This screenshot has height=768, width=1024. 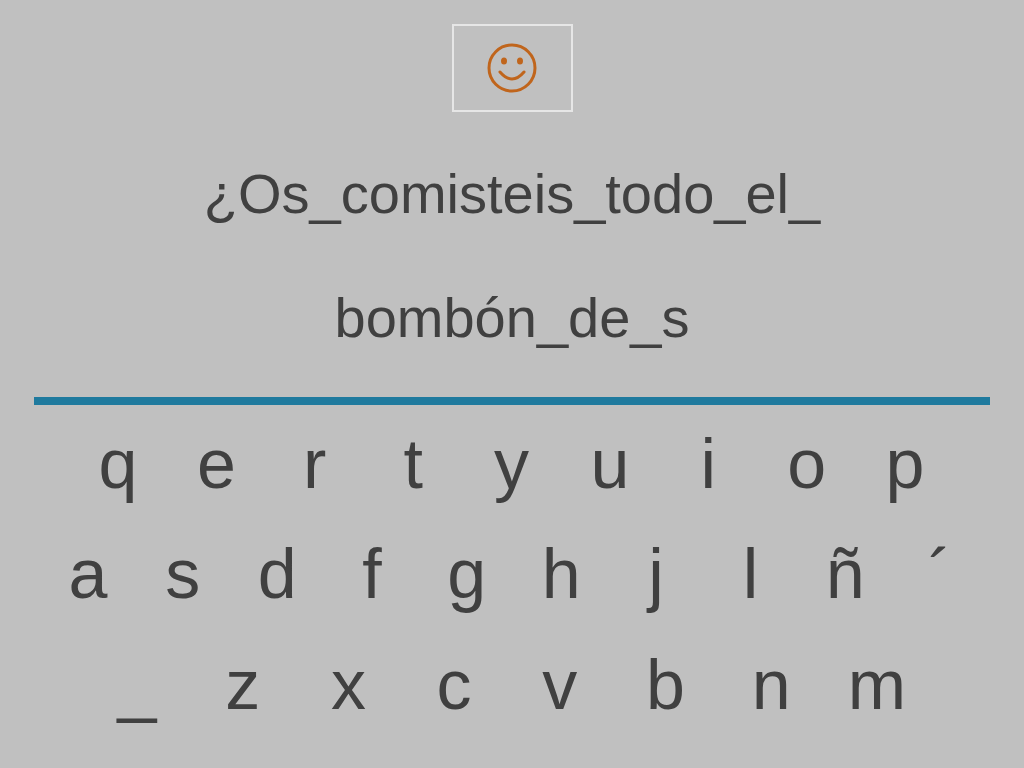 What do you see at coordinates (665, 685) in the screenshot?
I see `letter-key: b` at bounding box center [665, 685].